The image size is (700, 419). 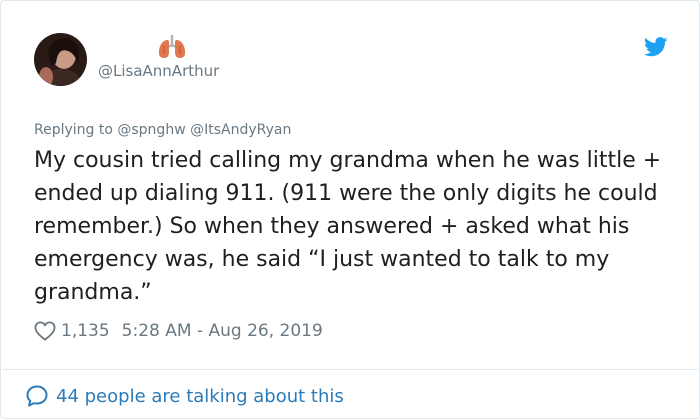 I want to click on display-name-emoji, so click(x=172, y=47).